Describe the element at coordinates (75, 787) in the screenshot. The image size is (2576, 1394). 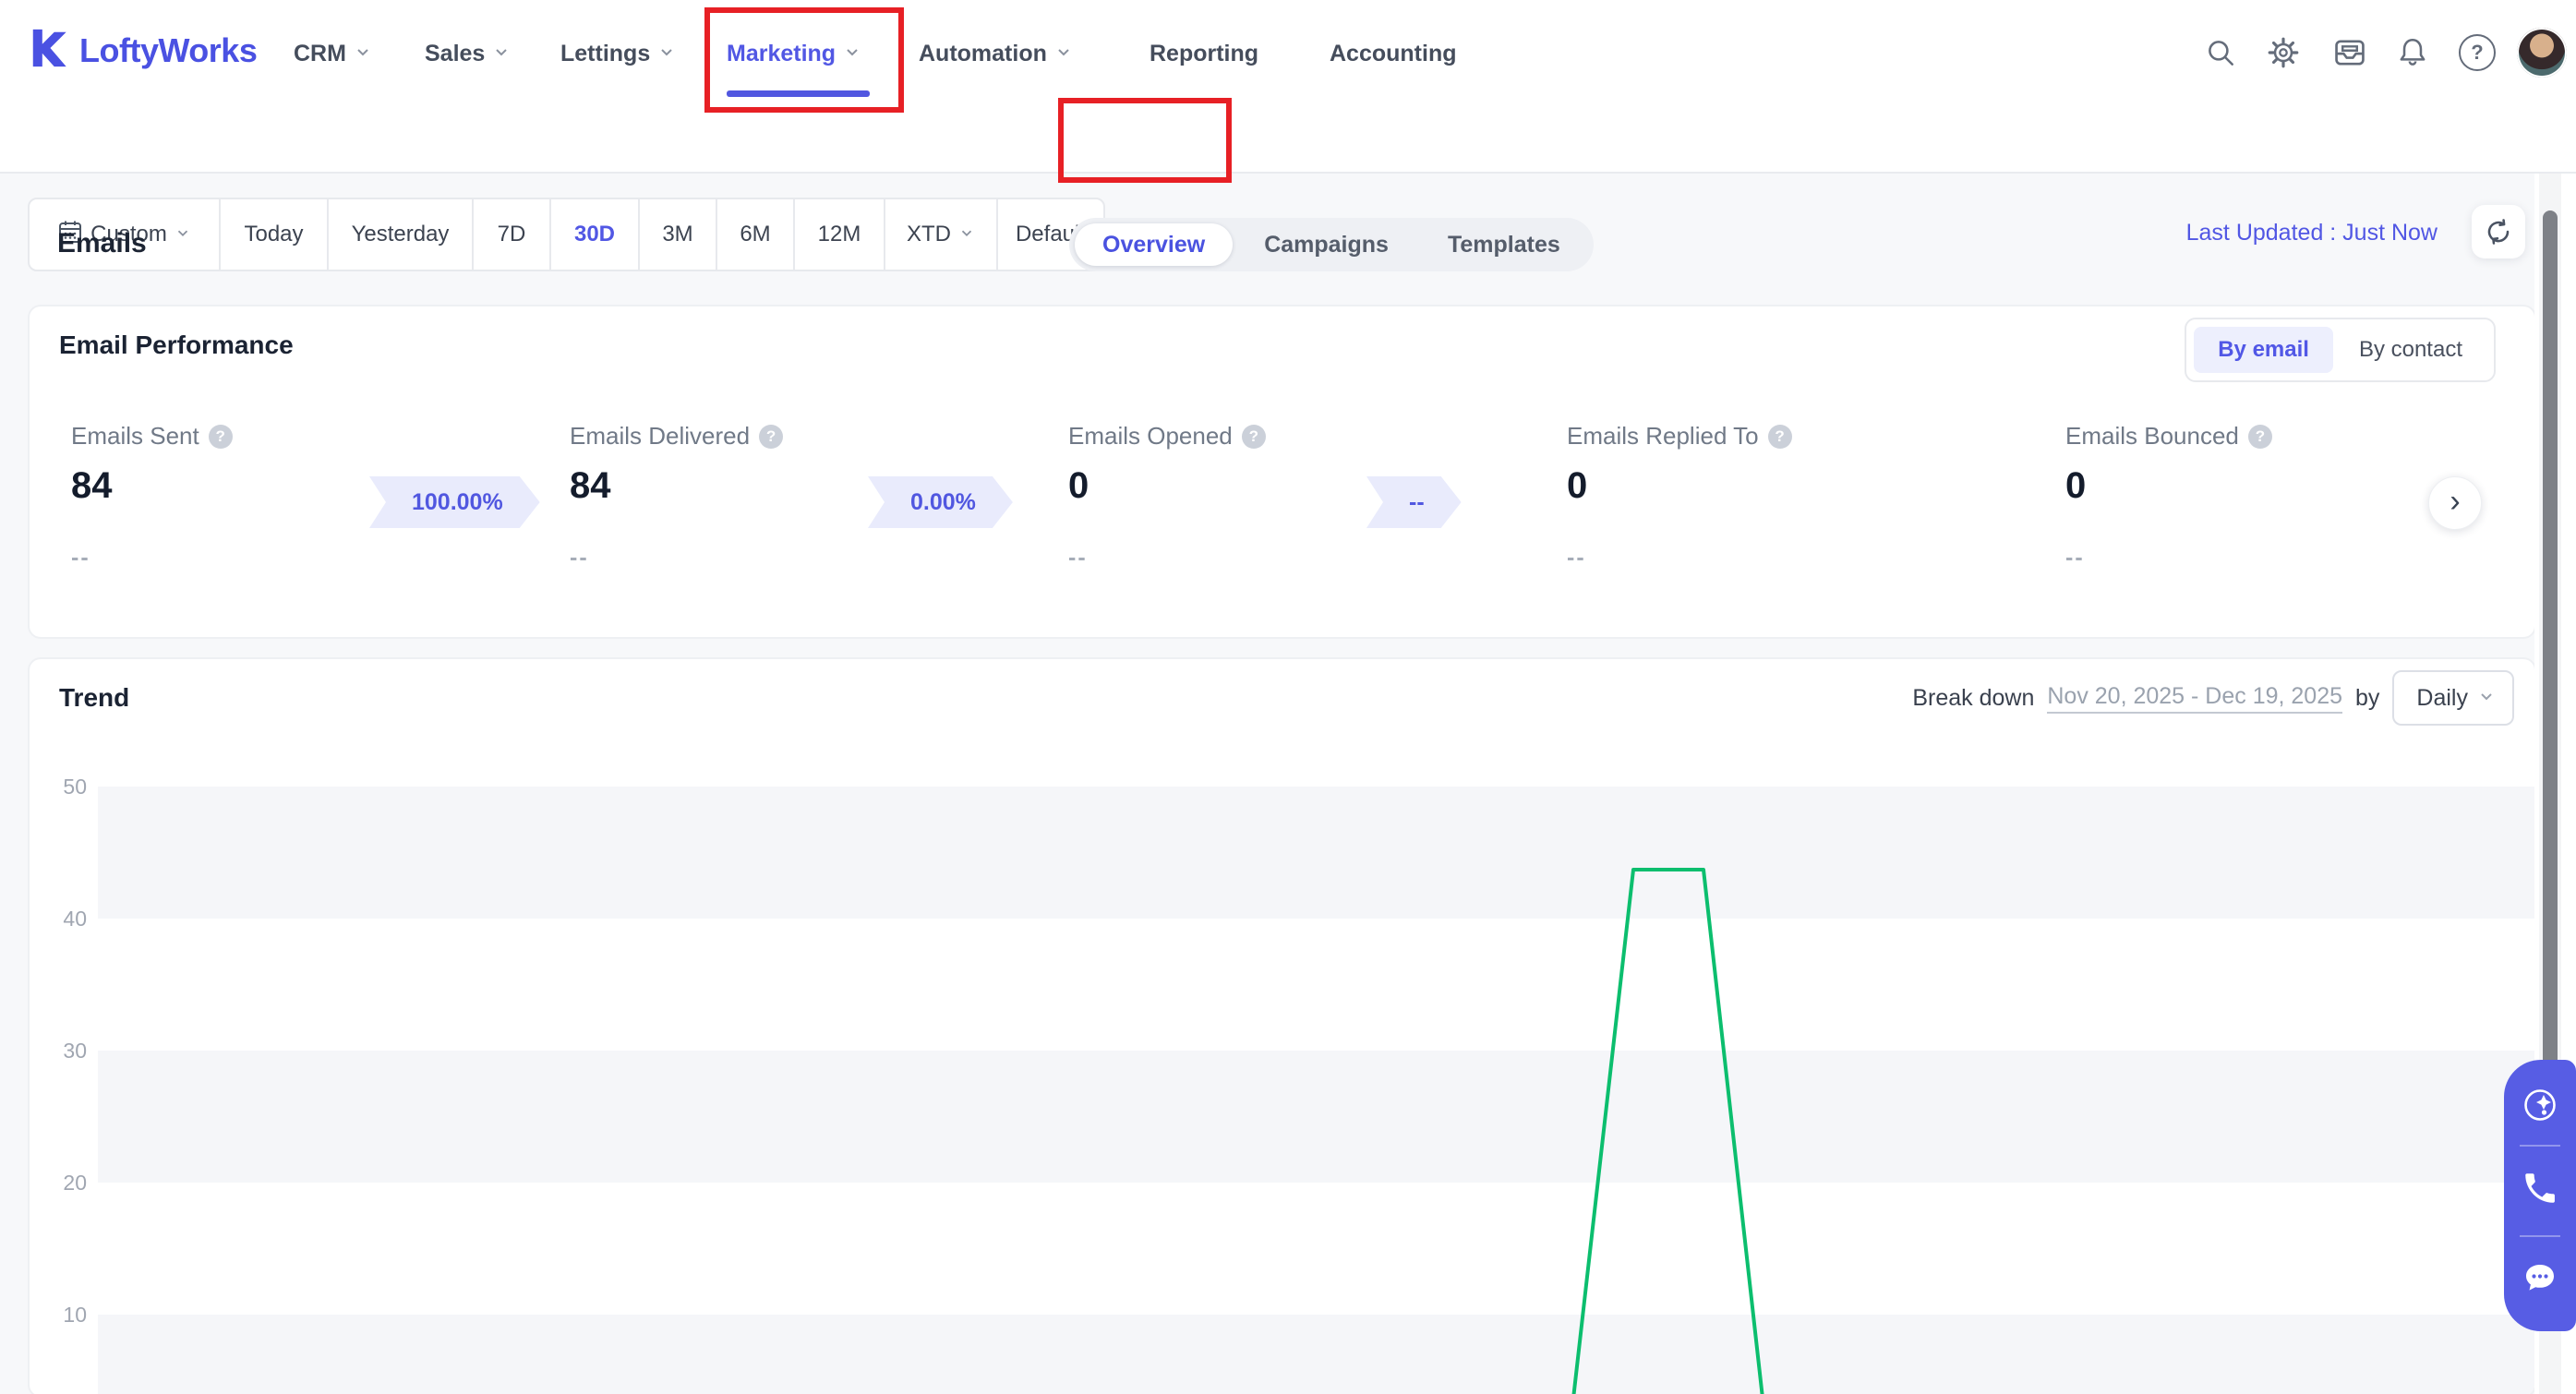
I see `y-tick-50: 50` at that location.